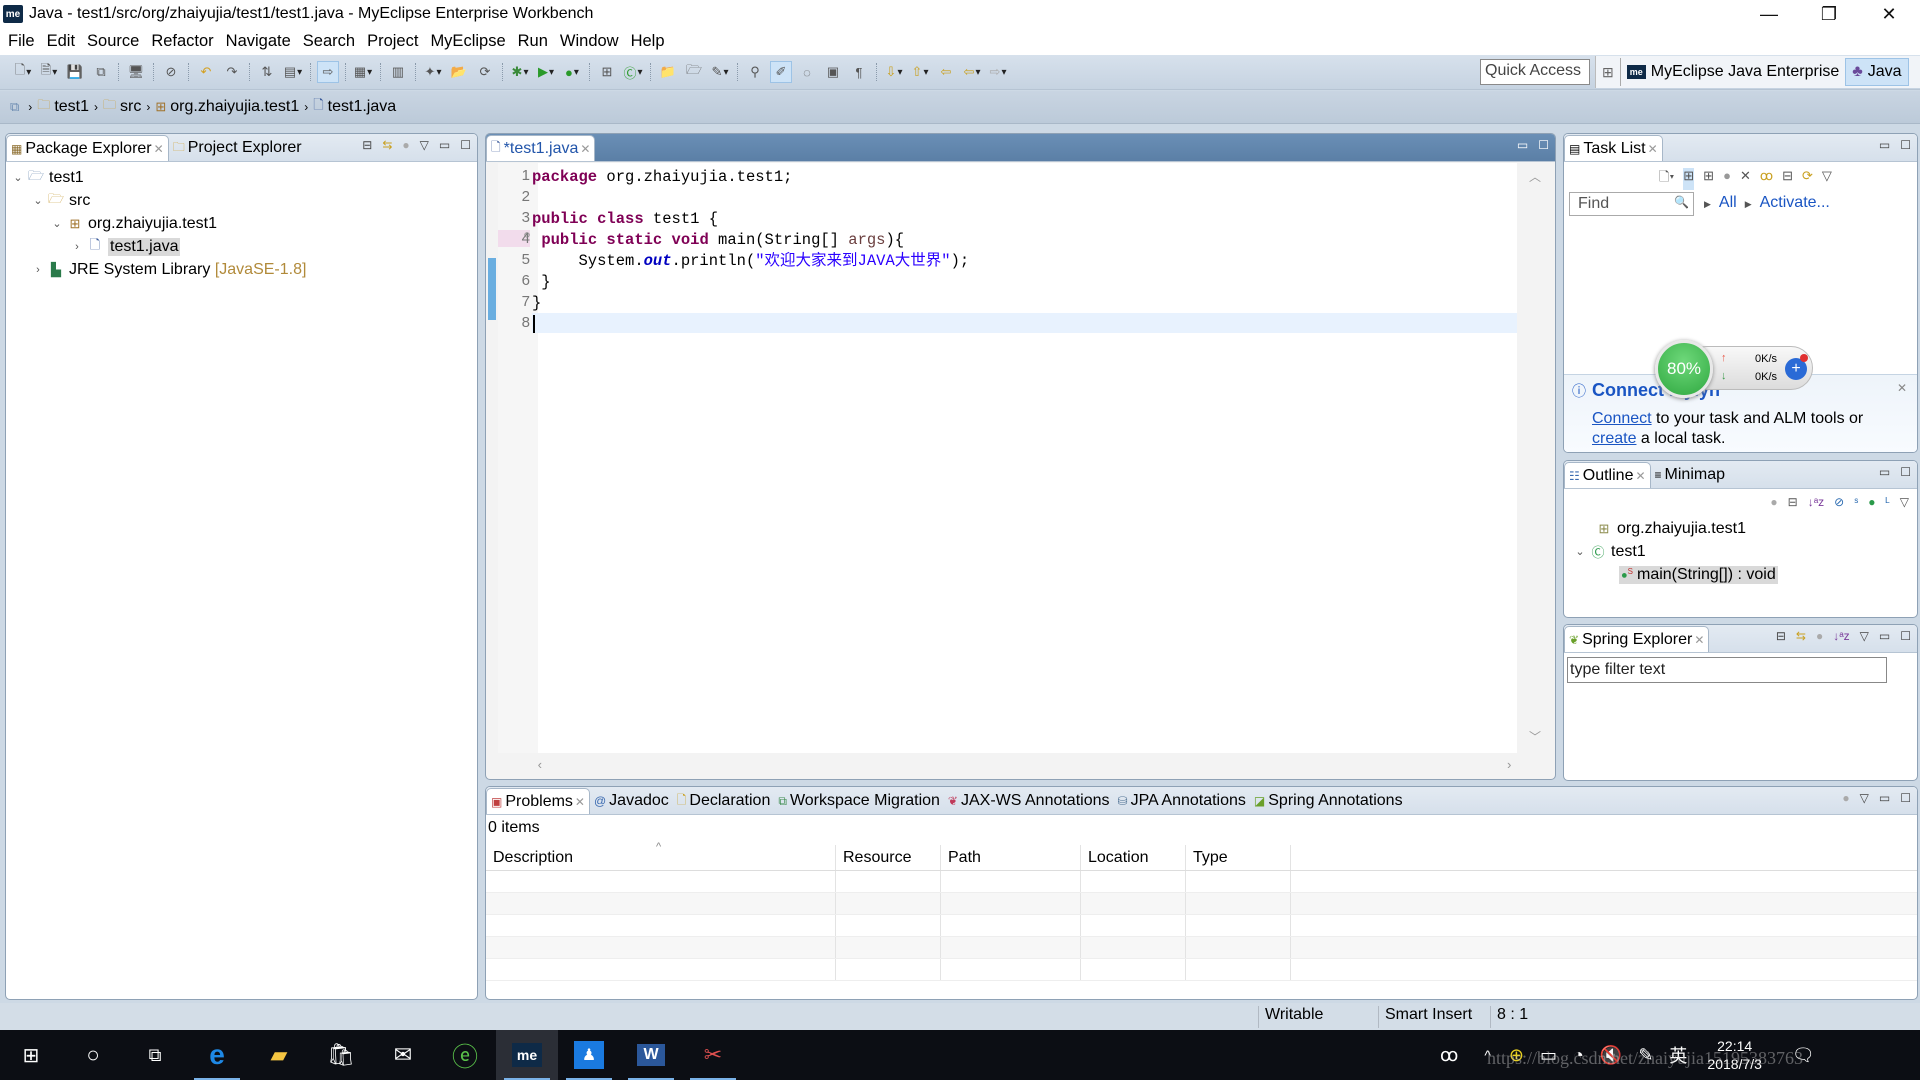 Image resolution: width=1920 pixels, height=1080 pixels. Describe the element at coordinates (1509, 765) in the screenshot. I see `scroll-right-icon: ›` at that location.